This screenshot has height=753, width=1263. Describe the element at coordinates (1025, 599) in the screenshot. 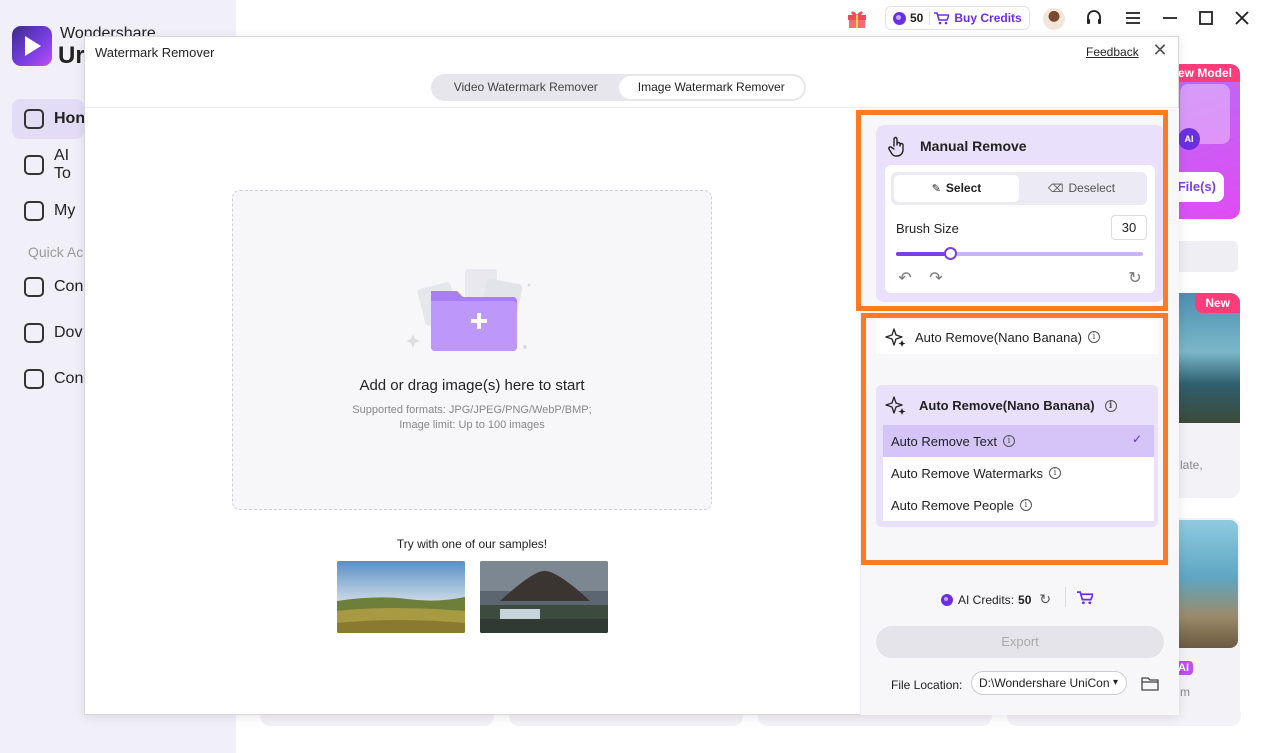

I see `ai-credits-value: 50` at that location.